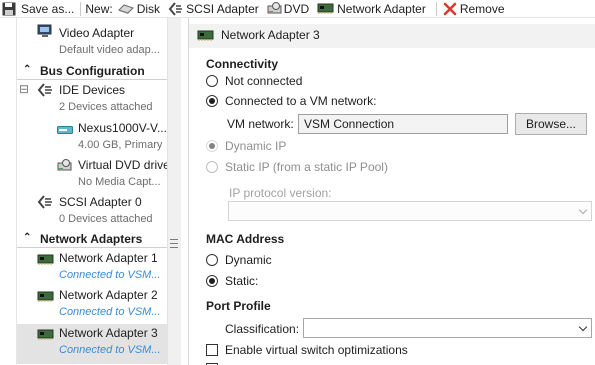  What do you see at coordinates (242, 281) in the screenshot?
I see `option-label: Static:` at bounding box center [242, 281].